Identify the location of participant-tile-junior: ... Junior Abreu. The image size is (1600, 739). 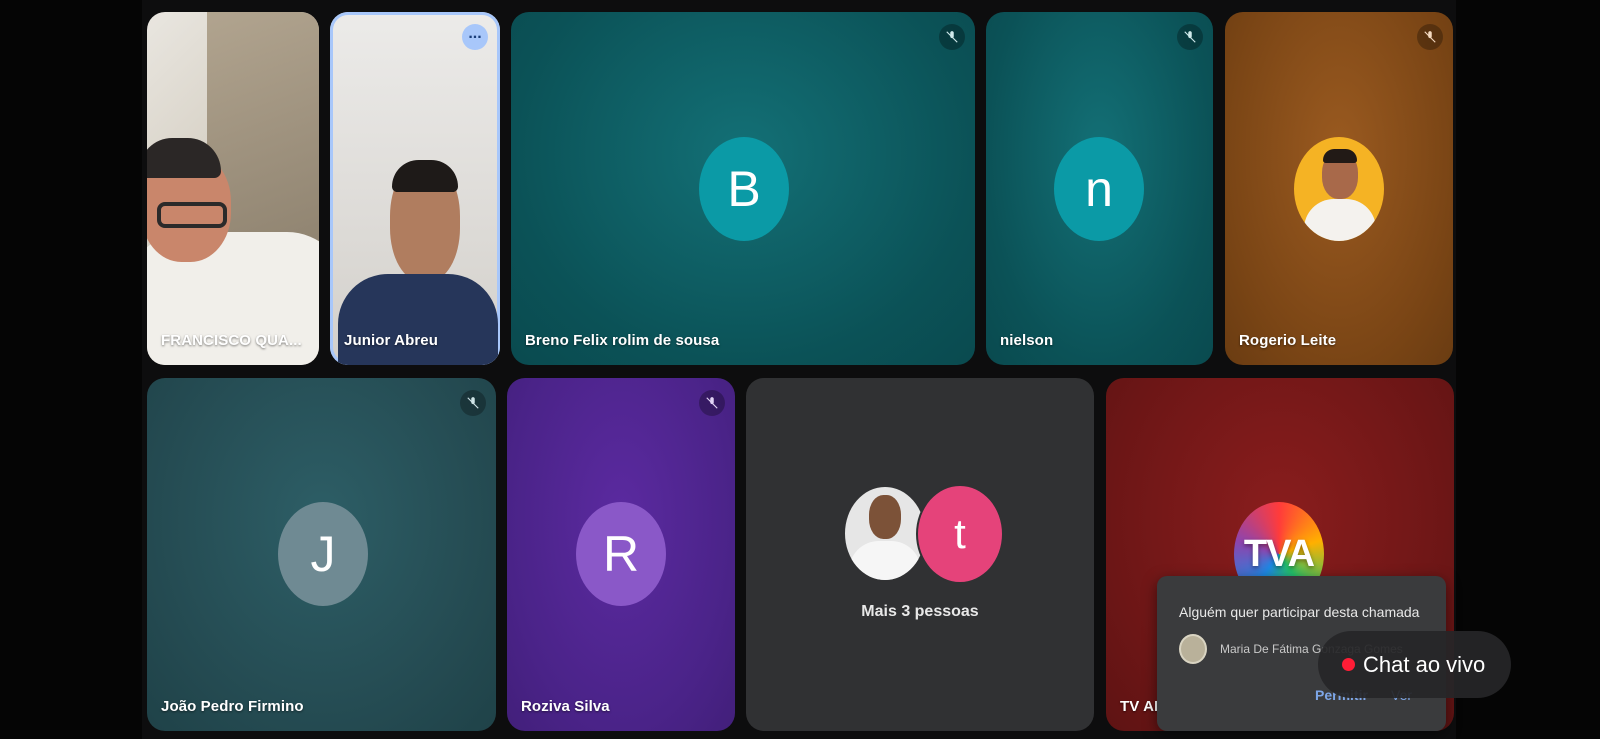
(415, 188).